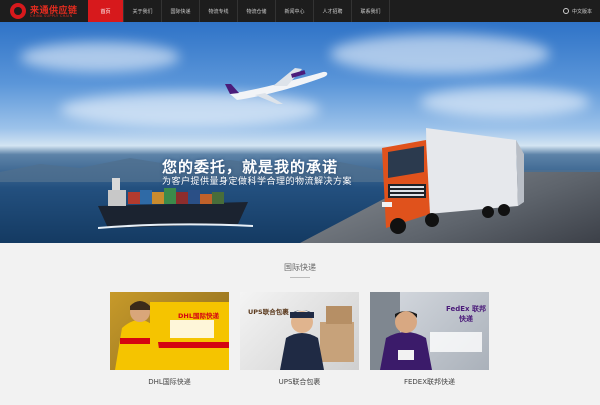  Describe the element at coordinates (581, 11) in the screenshot. I see `language-label: 中文版本` at that location.